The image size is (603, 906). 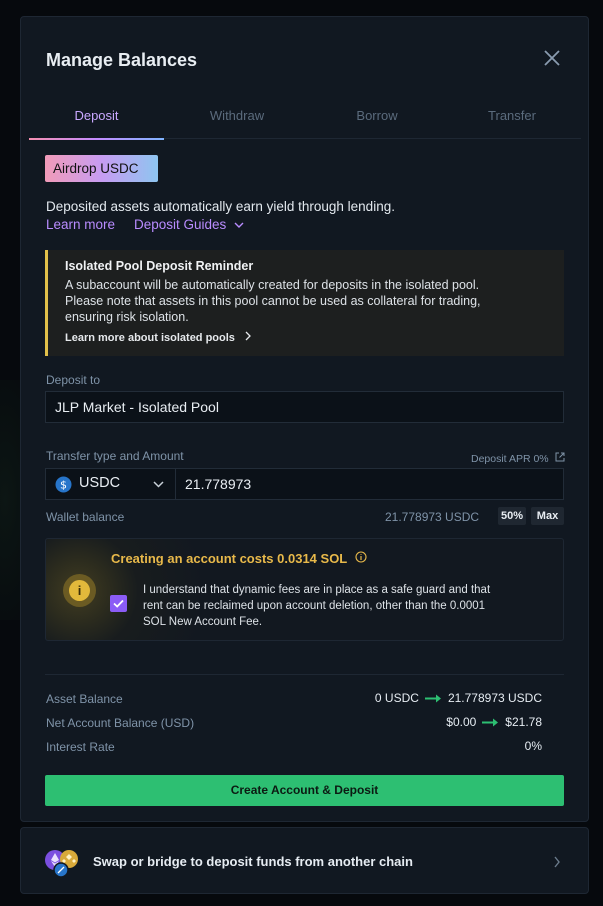 What do you see at coordinates (237, 121) in the screenshot?
I see `tab-withdraw: Withdraw` at bounding box center [237, 121].